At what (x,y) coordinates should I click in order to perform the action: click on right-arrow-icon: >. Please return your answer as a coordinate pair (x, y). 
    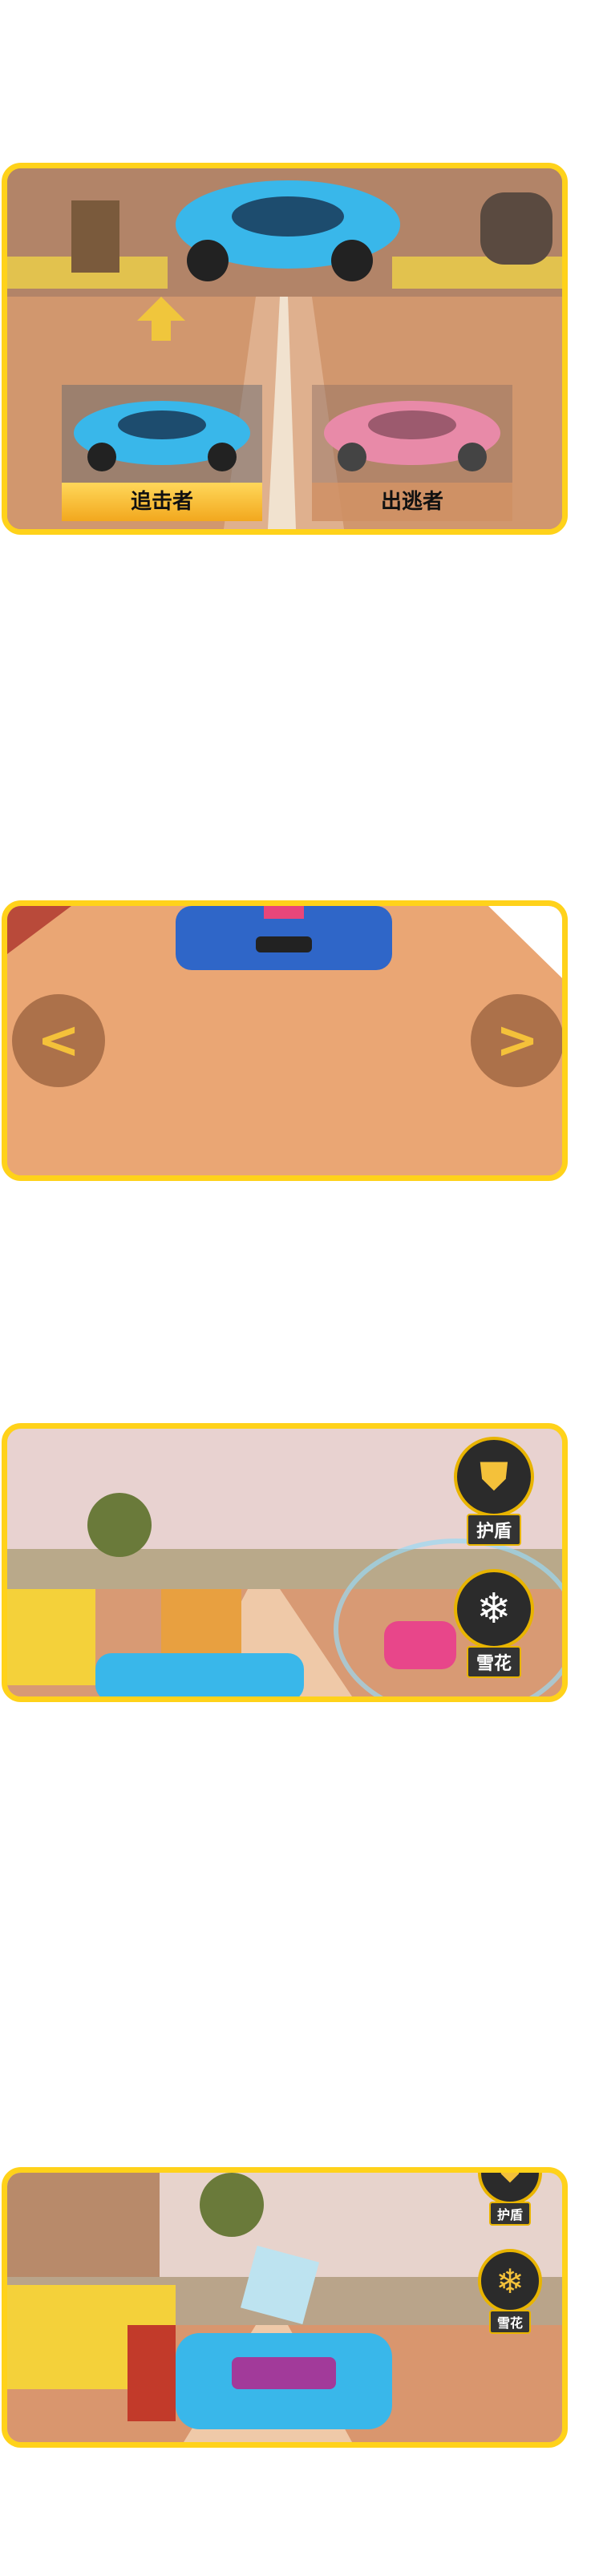
    Looking at the image, I should click on (517, 1040).